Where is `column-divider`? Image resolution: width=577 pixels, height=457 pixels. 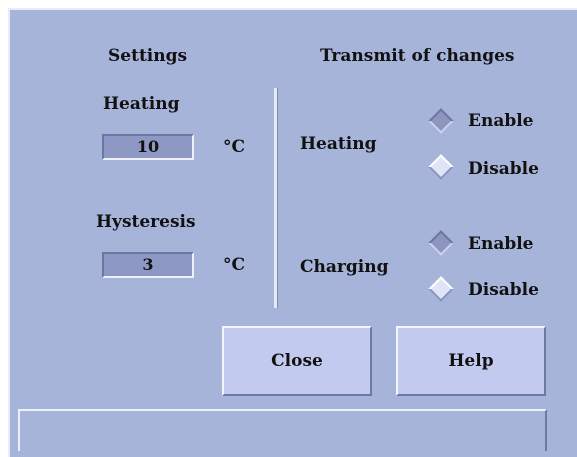
column-divider is located at coordinates (276, 198).